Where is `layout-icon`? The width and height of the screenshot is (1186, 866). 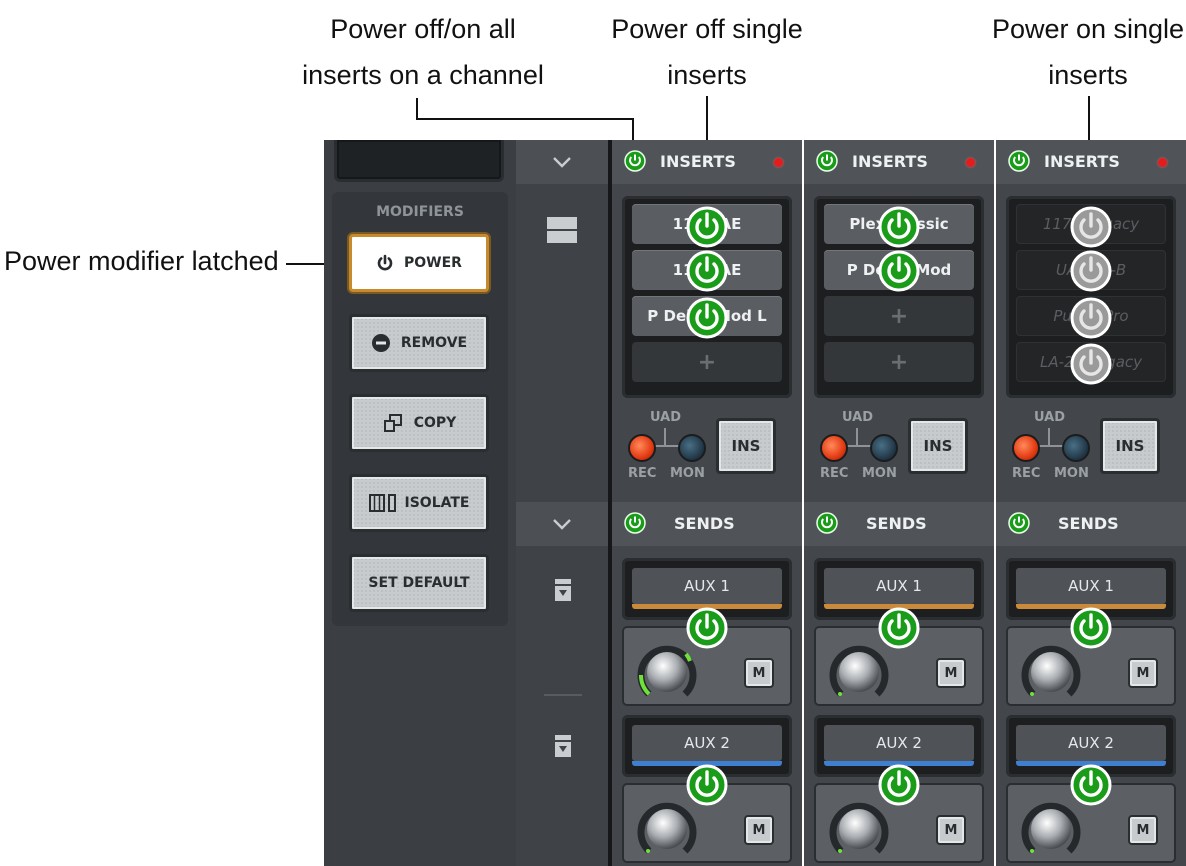 layout-icon is located at coordinates (562, 232).